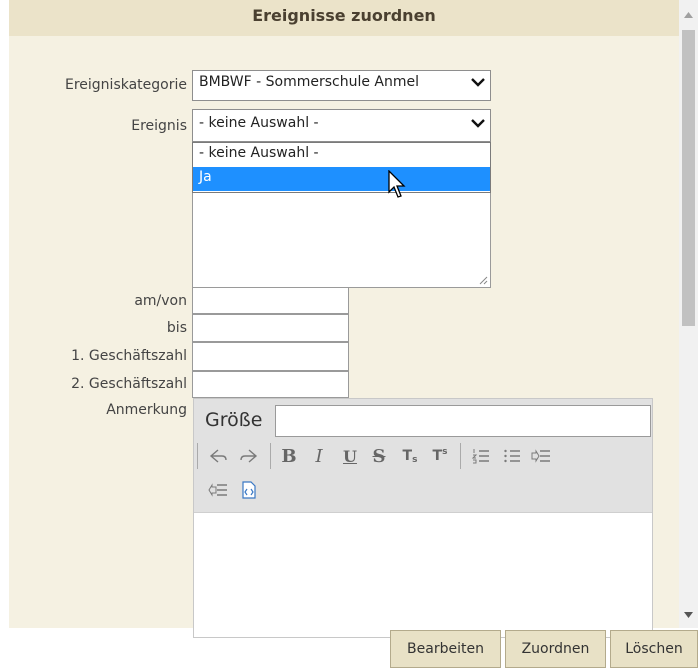 The height and width of the screenshot is (671, 698). What do you see at coordinates (129, 384) in the screenshot?
I see `ref2-label: 2. Geschäftszahl` at bounding box center [129, 384].